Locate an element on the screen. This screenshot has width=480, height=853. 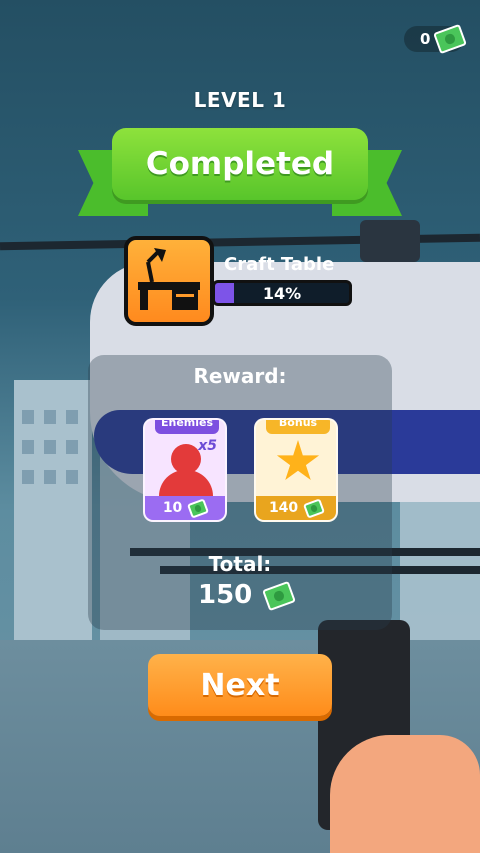
total-label: Total: is located at coordinates (240, 564).